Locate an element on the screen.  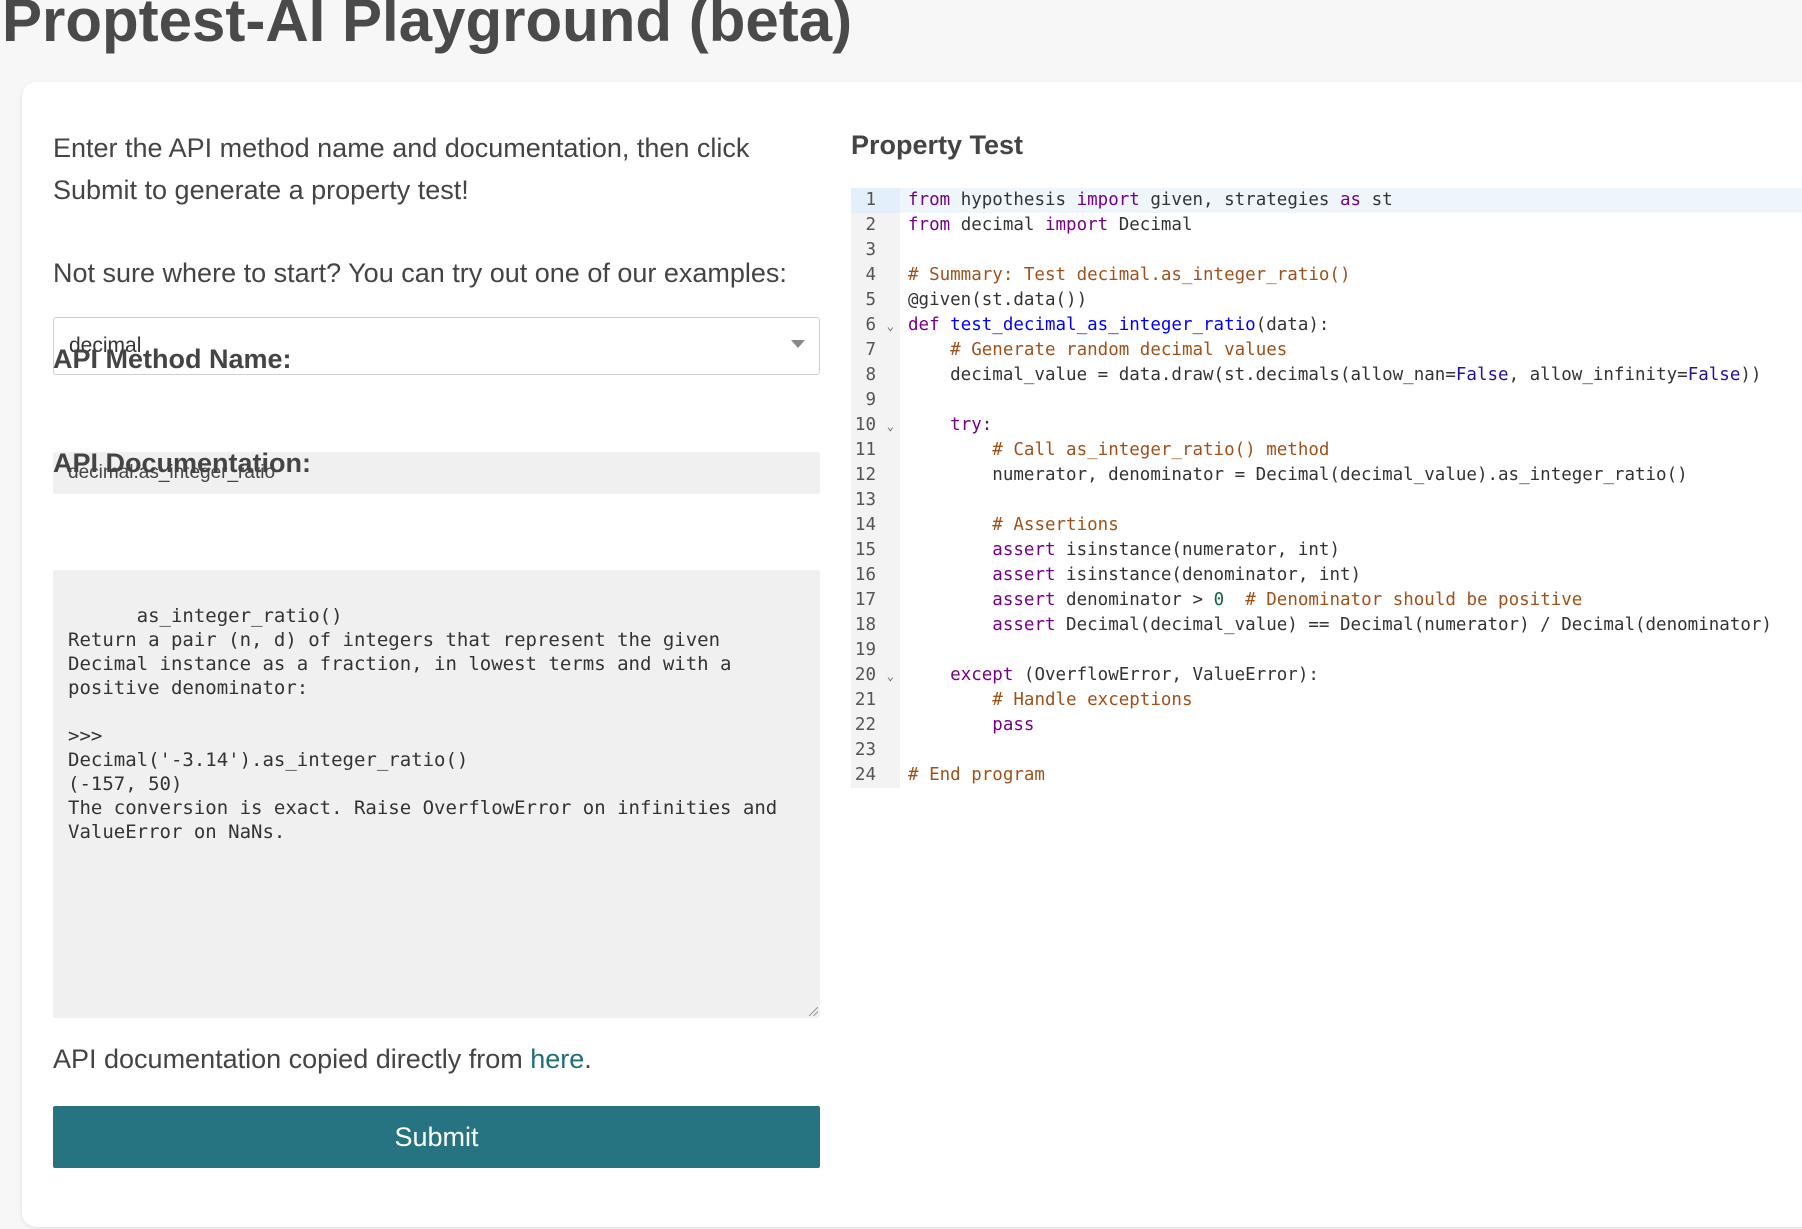
code-line: 11 # Call as_integer_ratio() method is located at coordinates (1326, 450).